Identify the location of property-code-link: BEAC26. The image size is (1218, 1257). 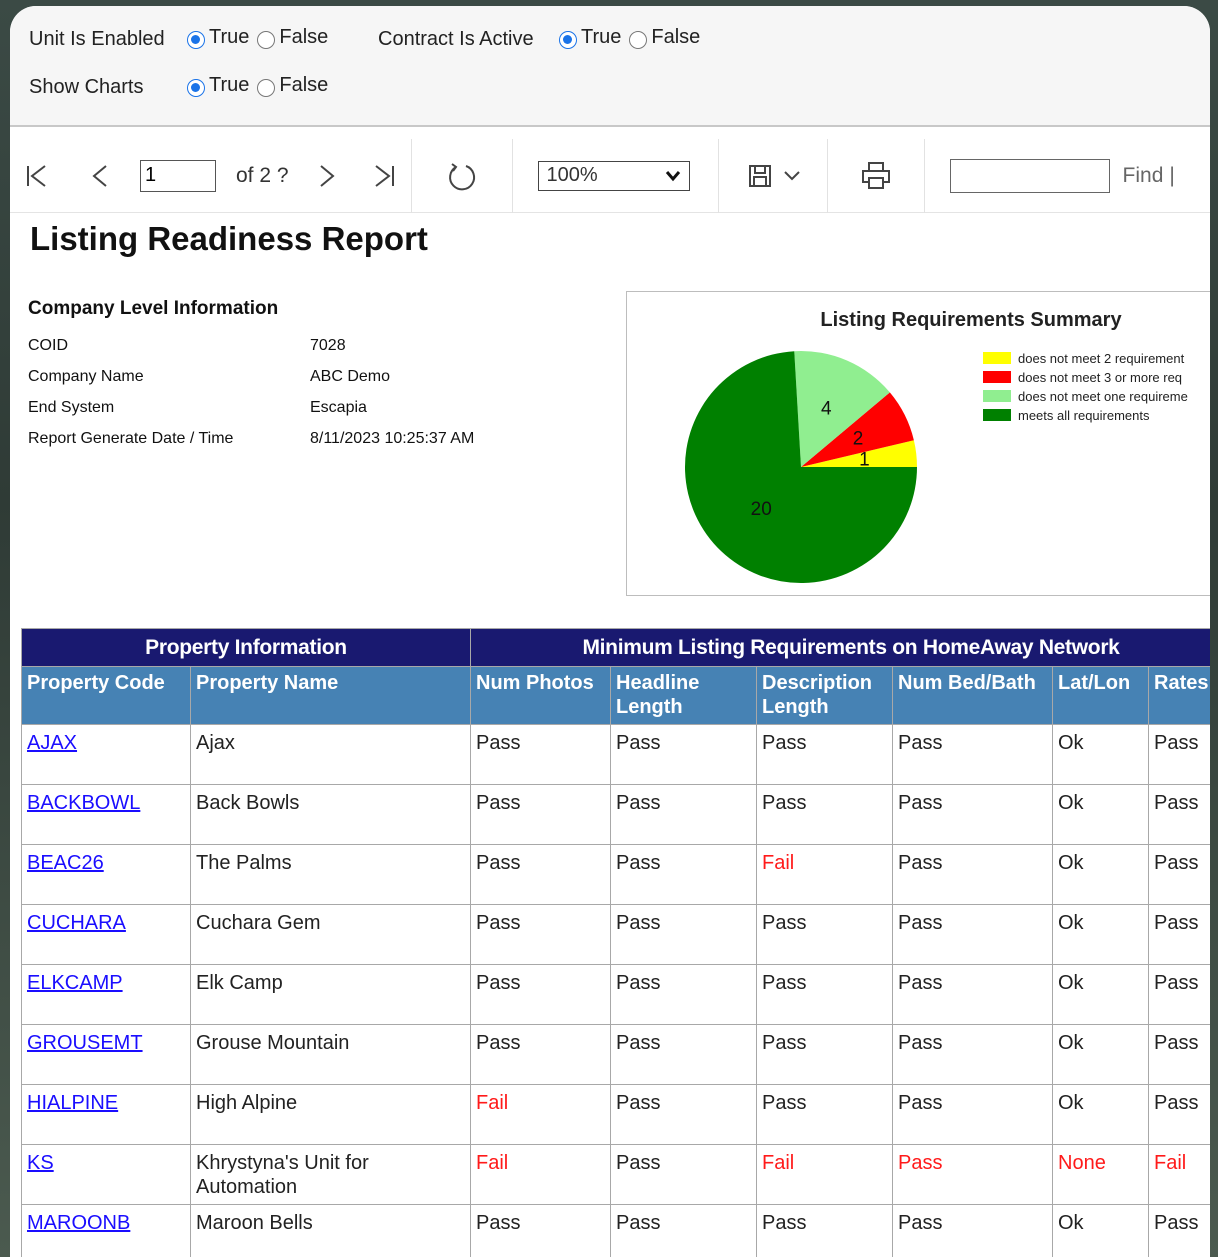
(65, 863).